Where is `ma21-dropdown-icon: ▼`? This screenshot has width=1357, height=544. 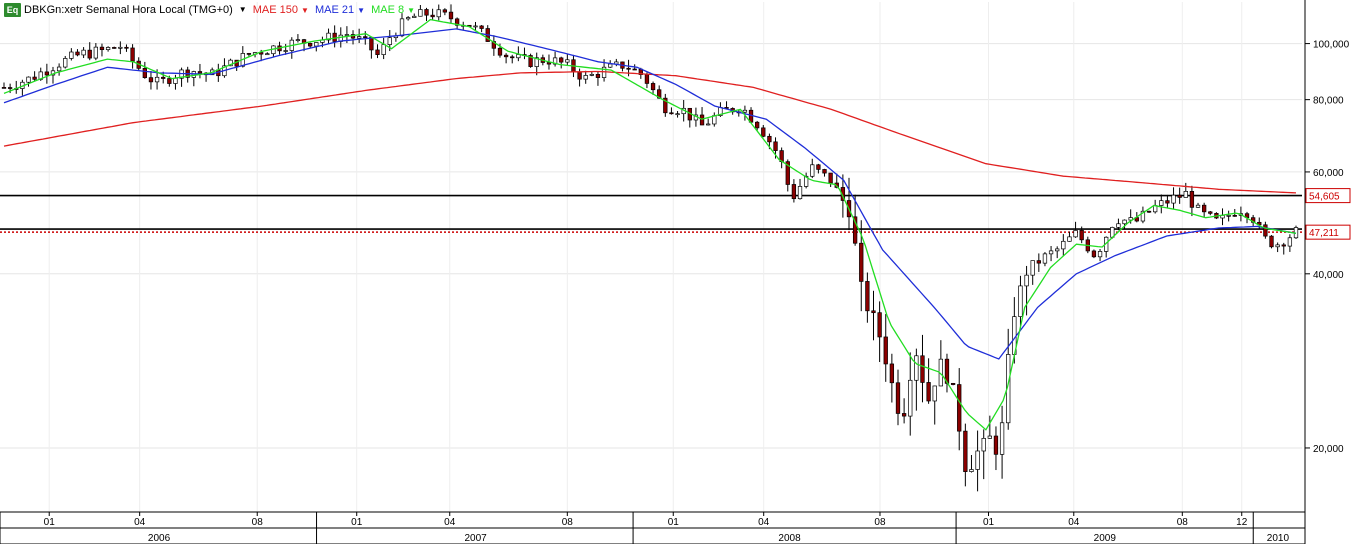
ma21-dropdown-icon: ▼ is located at coordinates (361, 10).